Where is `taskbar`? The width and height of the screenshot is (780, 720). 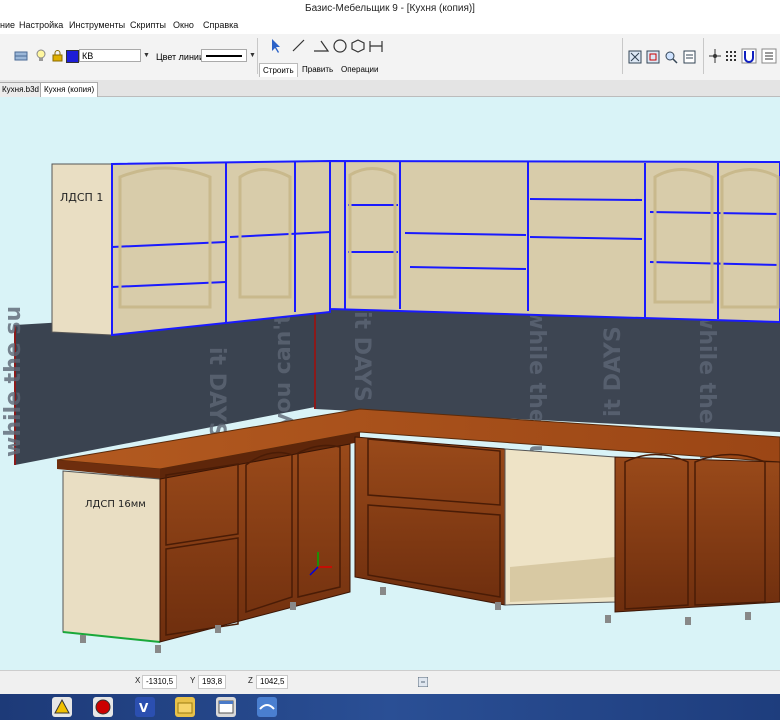 taskbar is located at coordinates (390, 707).